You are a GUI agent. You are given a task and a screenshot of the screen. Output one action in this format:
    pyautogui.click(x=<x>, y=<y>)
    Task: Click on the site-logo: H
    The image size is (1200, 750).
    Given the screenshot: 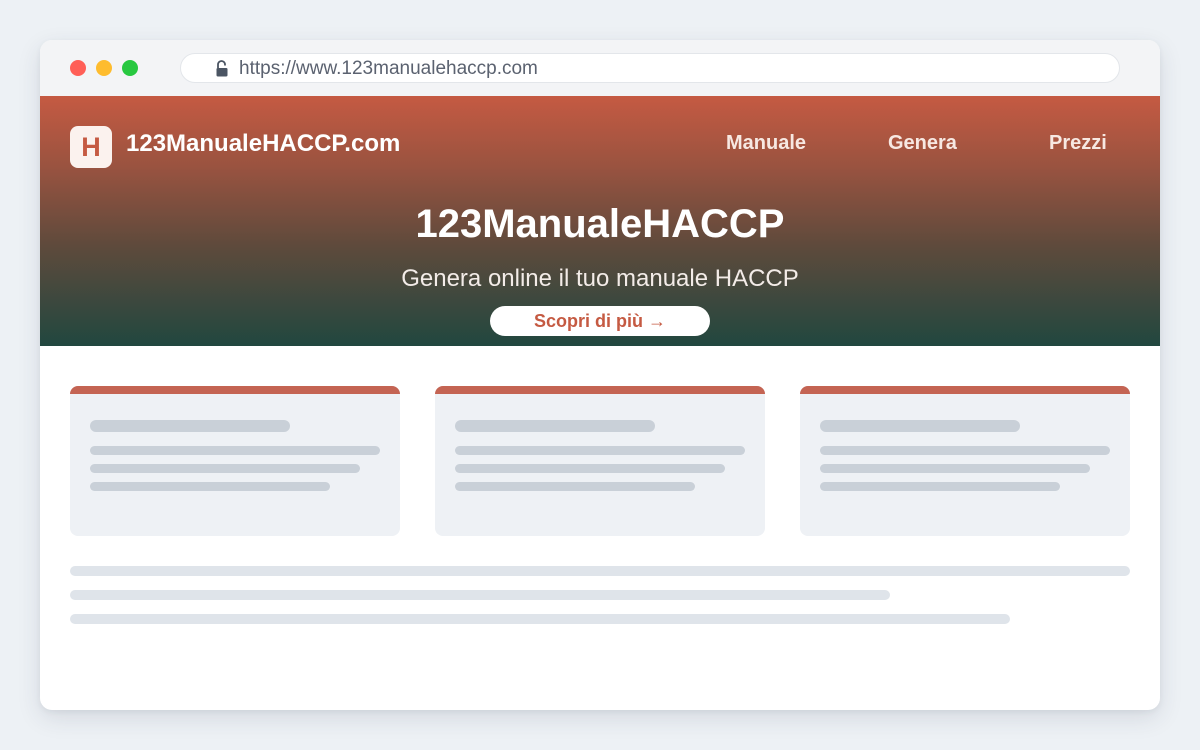 What is the action you would take?
    pyautogui.click(x=91, y=147)
    